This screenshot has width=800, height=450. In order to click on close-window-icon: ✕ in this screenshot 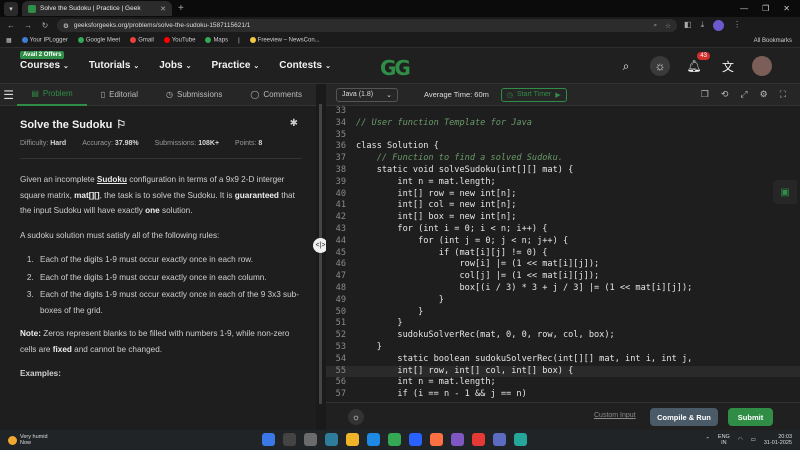, I will do `click(786, 8)`.